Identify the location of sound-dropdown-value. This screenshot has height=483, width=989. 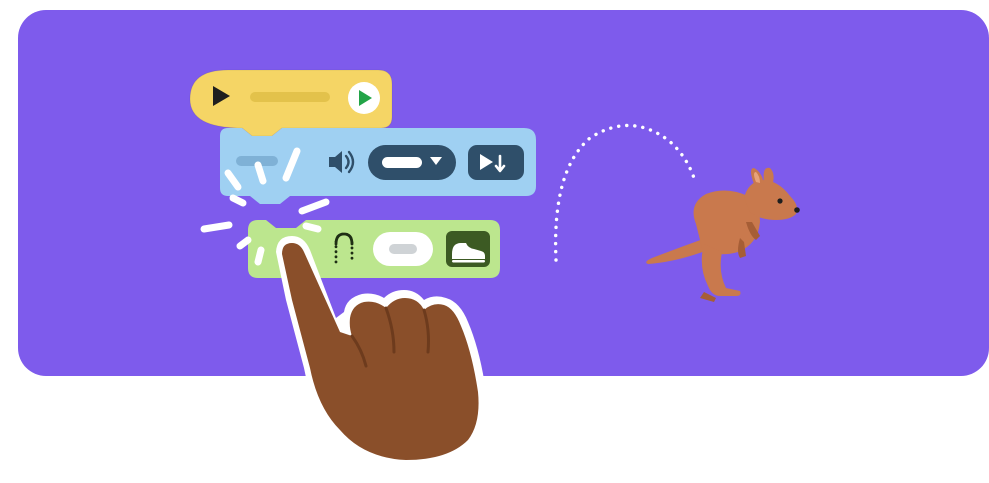
(402, 162).